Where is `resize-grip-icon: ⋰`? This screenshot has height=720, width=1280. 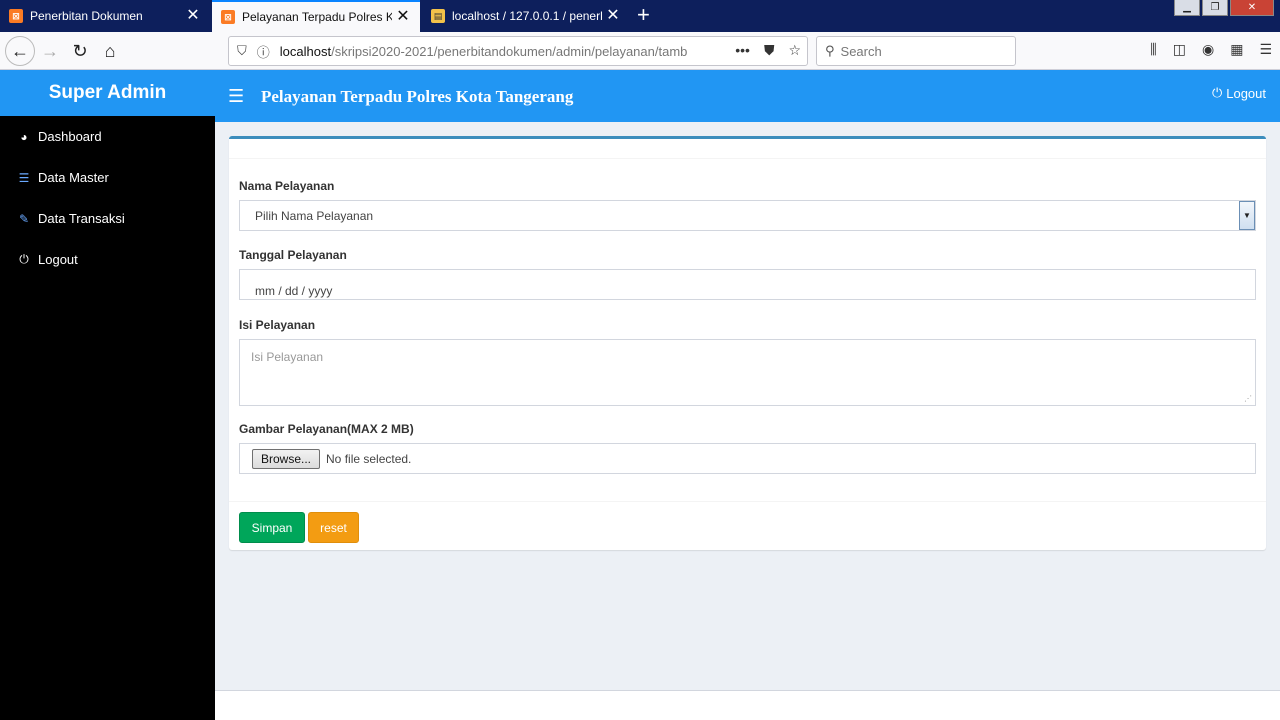 resize-grip-icon: ⋰ is located at coordinates (1248, 398).